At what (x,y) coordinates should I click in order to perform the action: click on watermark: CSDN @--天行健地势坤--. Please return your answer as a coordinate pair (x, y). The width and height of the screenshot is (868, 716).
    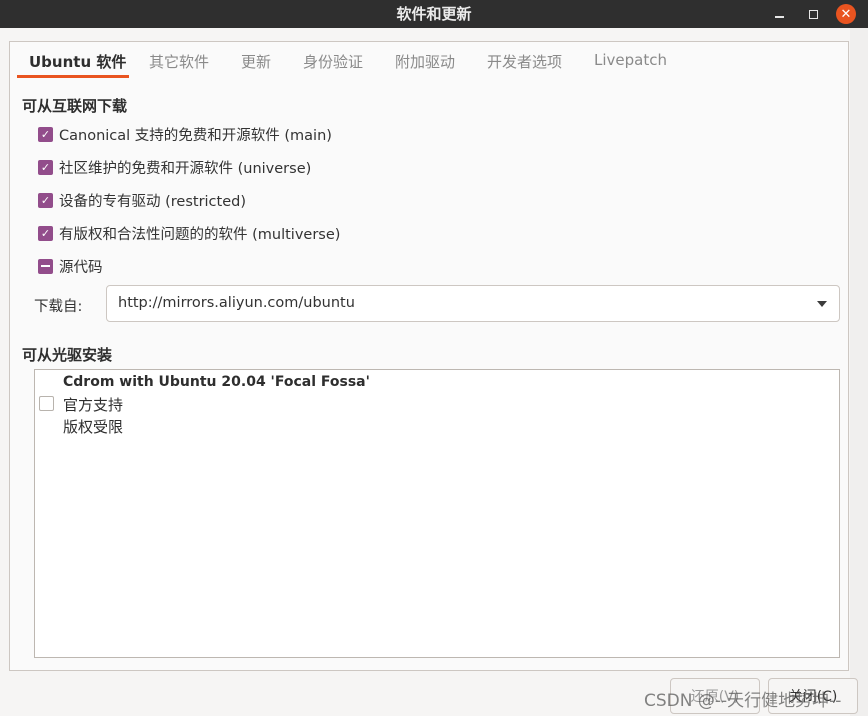
    Looking at the image, I should click on (743, 701).